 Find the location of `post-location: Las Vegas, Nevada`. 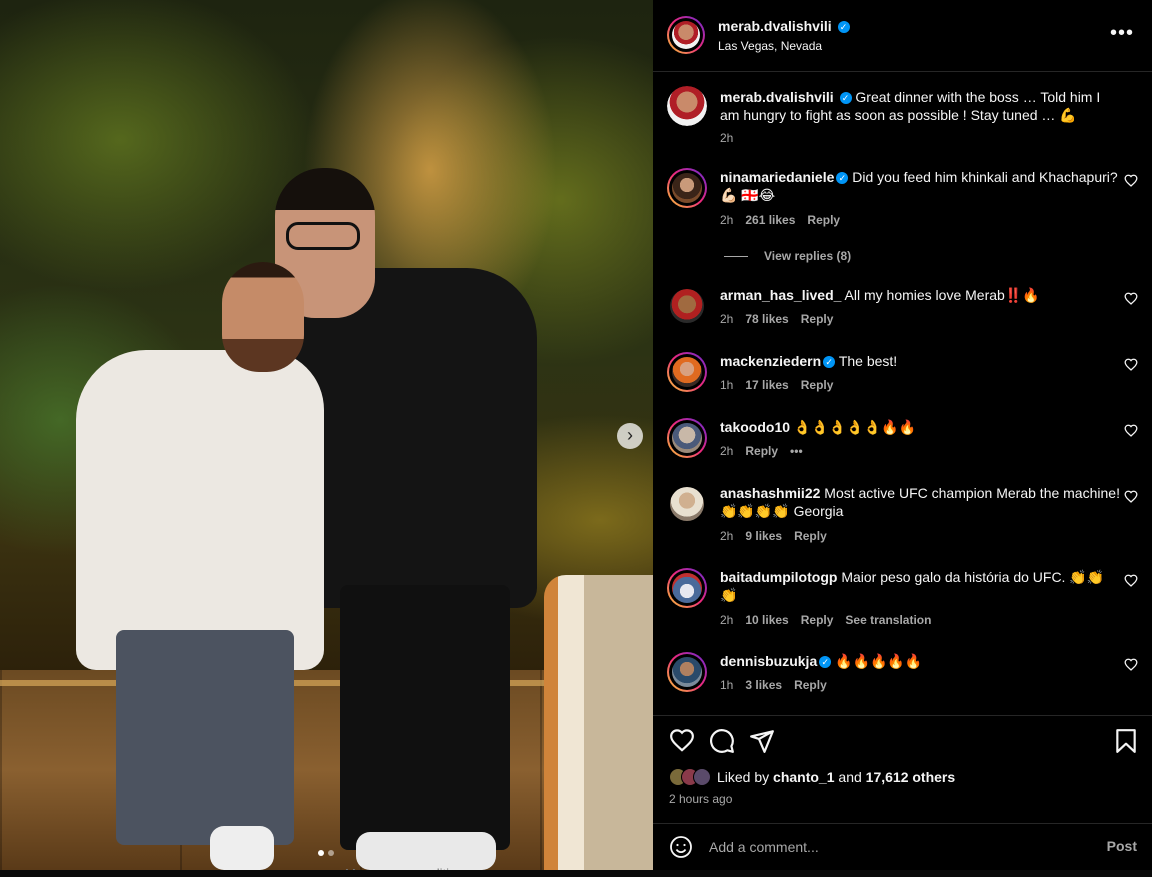

post-location: Las Vegas, Nevada is located at coordinates (770, 46).